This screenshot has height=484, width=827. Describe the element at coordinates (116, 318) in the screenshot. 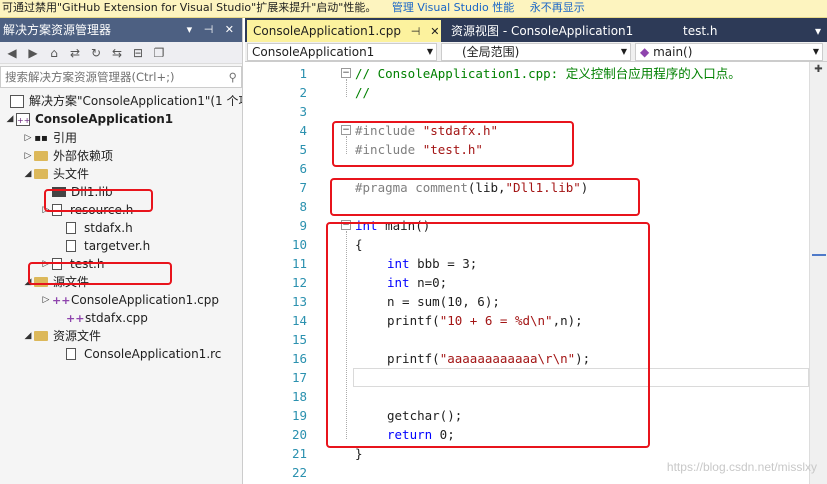

I see `tree-item-label: stdafx.cpp` at that location.